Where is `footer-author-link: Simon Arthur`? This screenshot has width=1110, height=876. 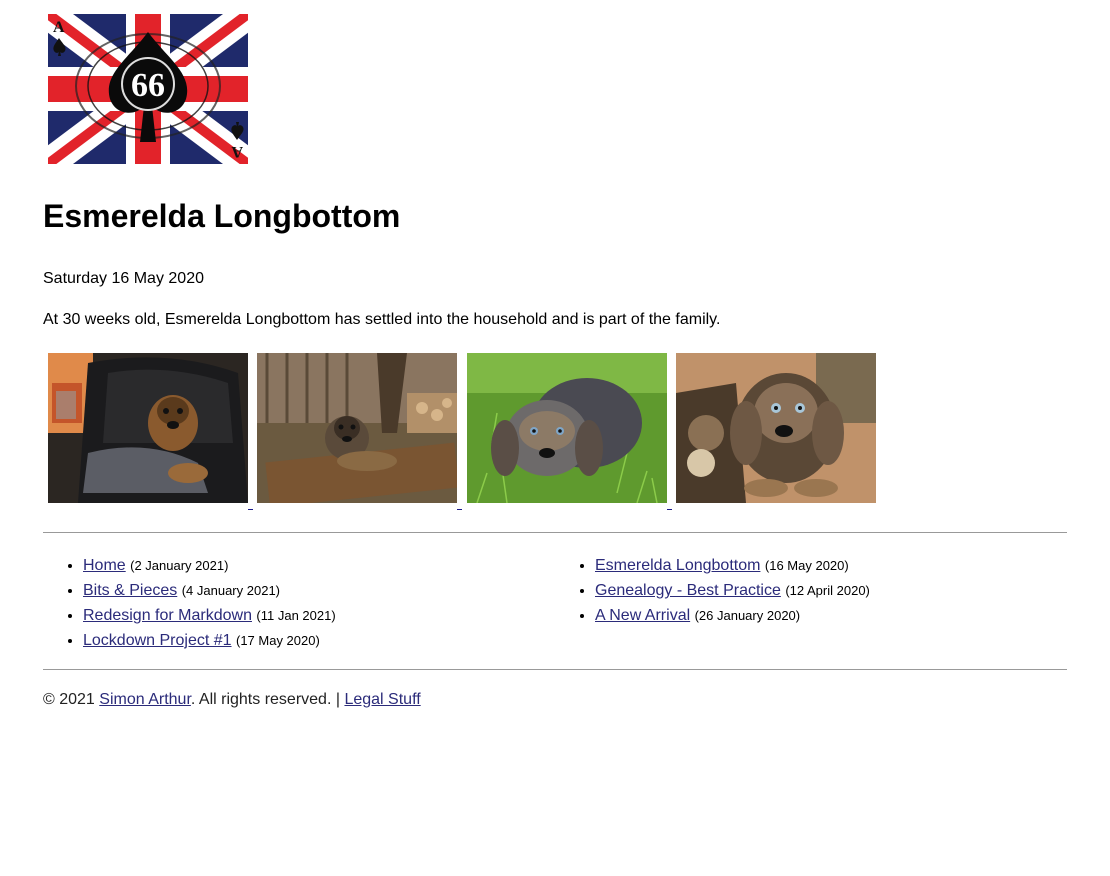 footer-author-link: Simon Arthur is located at coordinates (145, 699).